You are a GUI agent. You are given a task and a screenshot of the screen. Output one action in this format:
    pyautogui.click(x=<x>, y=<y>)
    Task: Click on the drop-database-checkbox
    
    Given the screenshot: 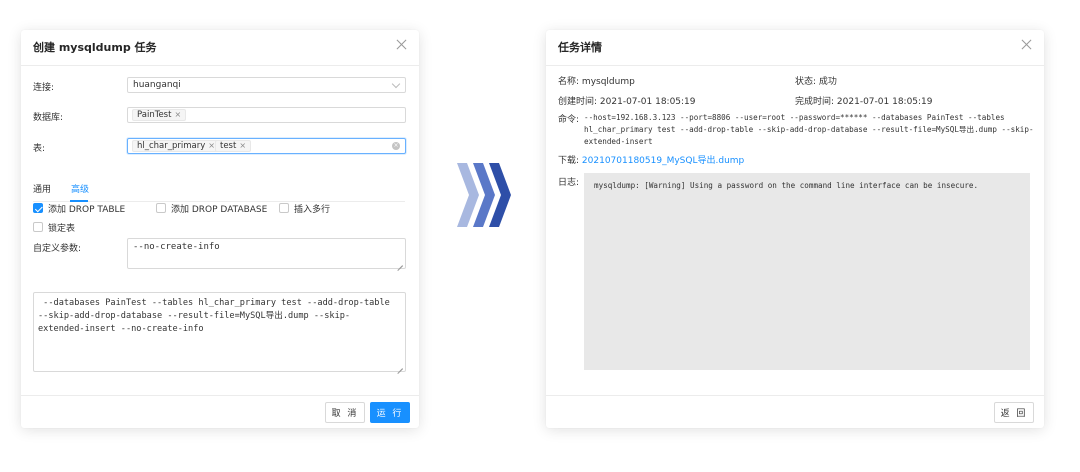 What is the action you would take?
    pyautogui.click(x=161, y=208)
    